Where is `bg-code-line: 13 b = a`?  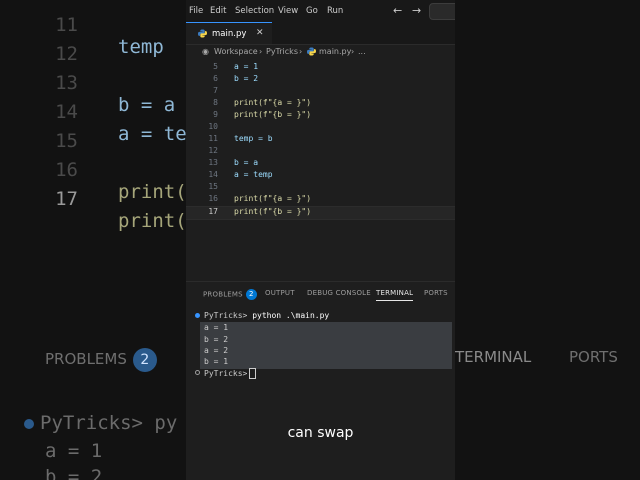 bg-code-line: 13 b = a is located at coordinates (87, 83).